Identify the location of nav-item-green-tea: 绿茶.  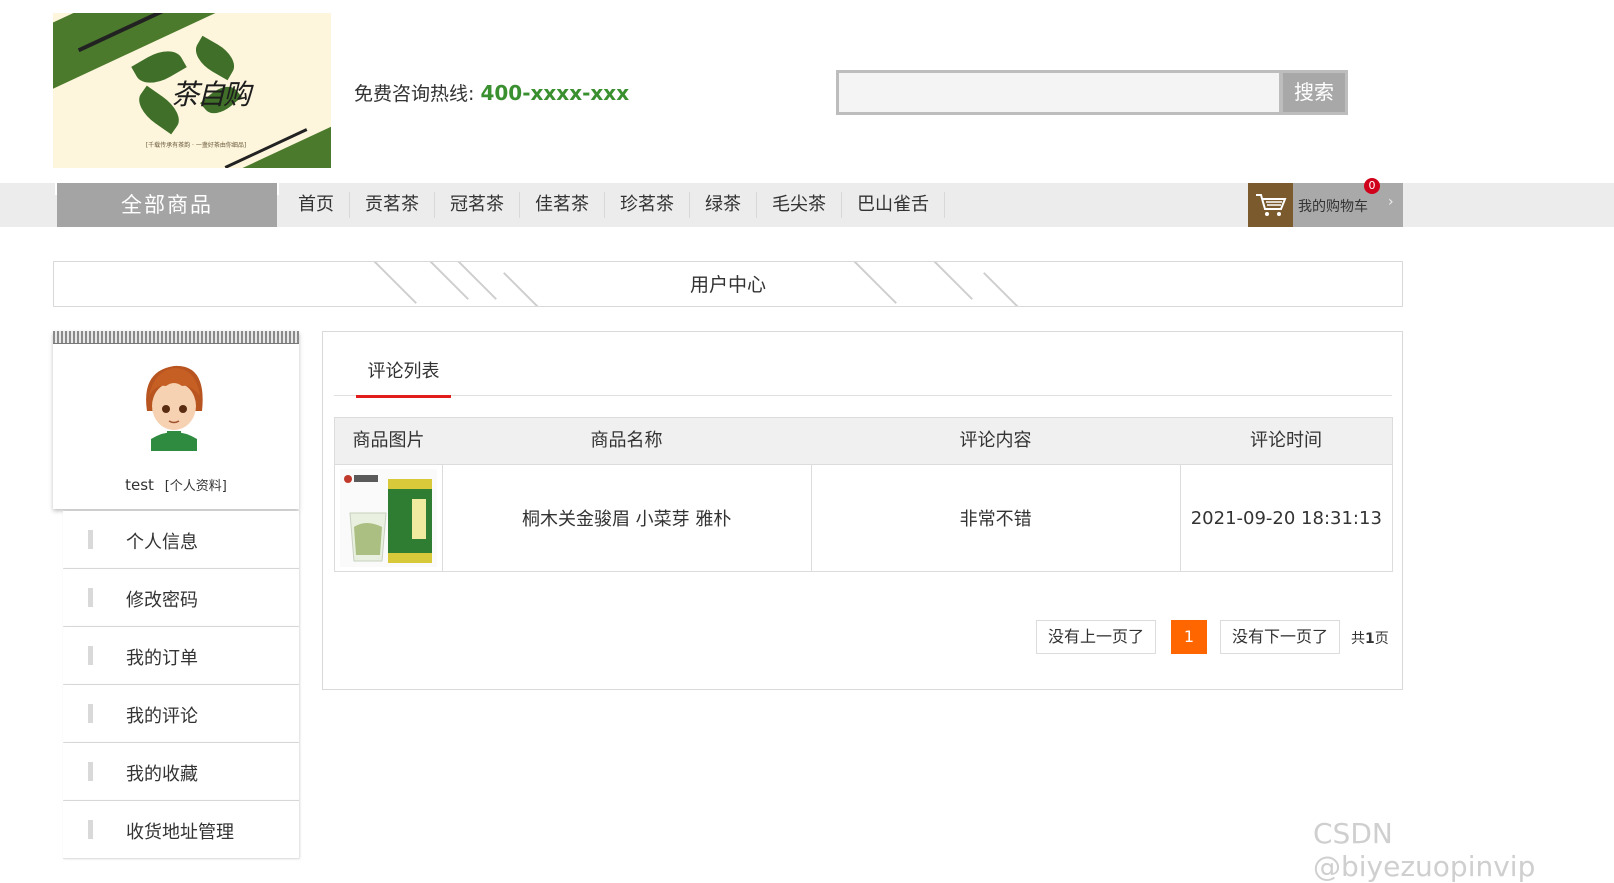
(723, 205).